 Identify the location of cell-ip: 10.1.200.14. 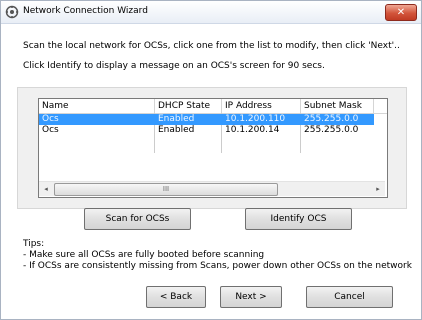
(252, 130).